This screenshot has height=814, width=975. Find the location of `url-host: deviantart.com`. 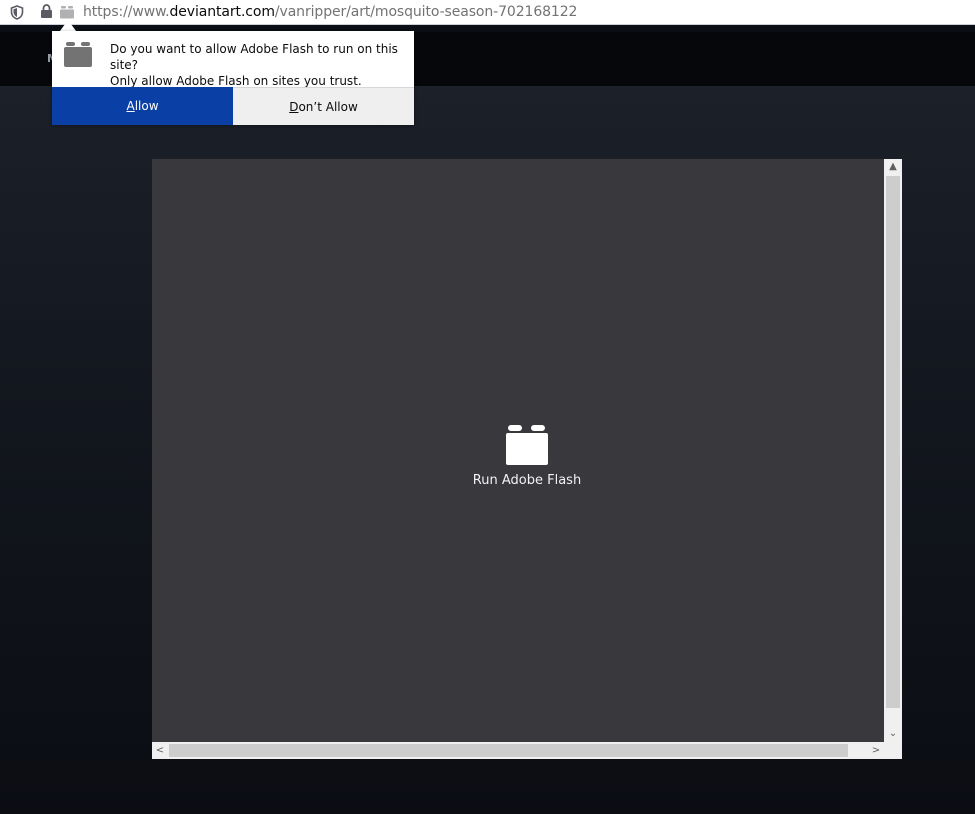

url-host: deviantart.com is located at coordinates (222, 12).